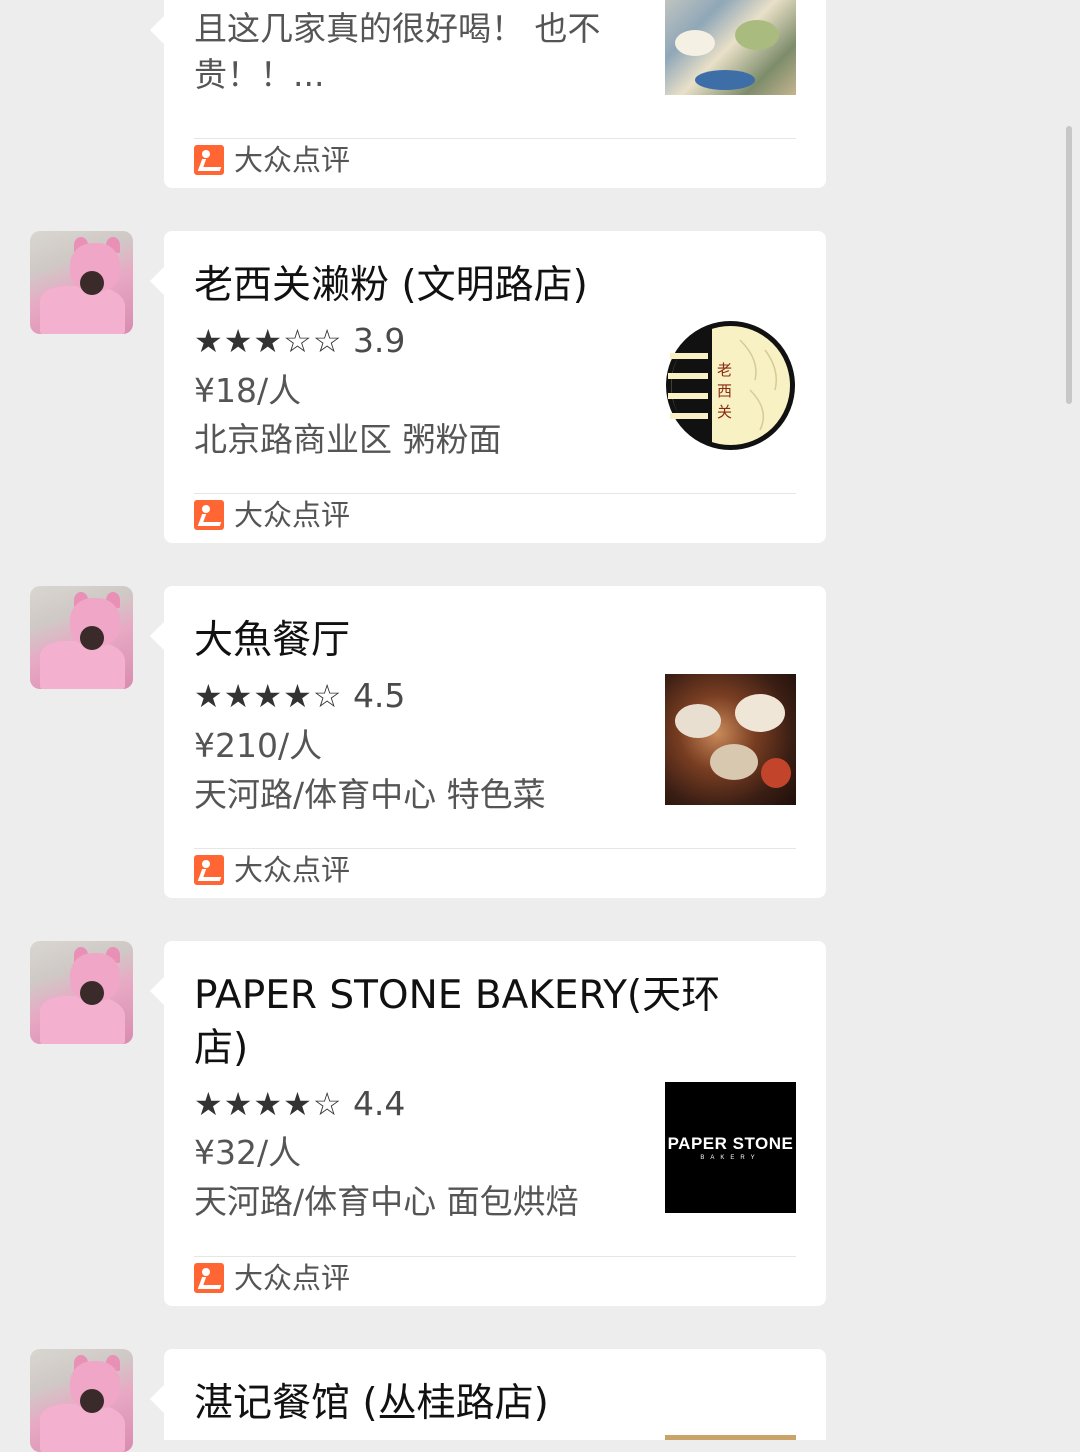  Describe the element at coordinates (730, 47) in the screenshot. I see `dessert-thumbnail` at that location.